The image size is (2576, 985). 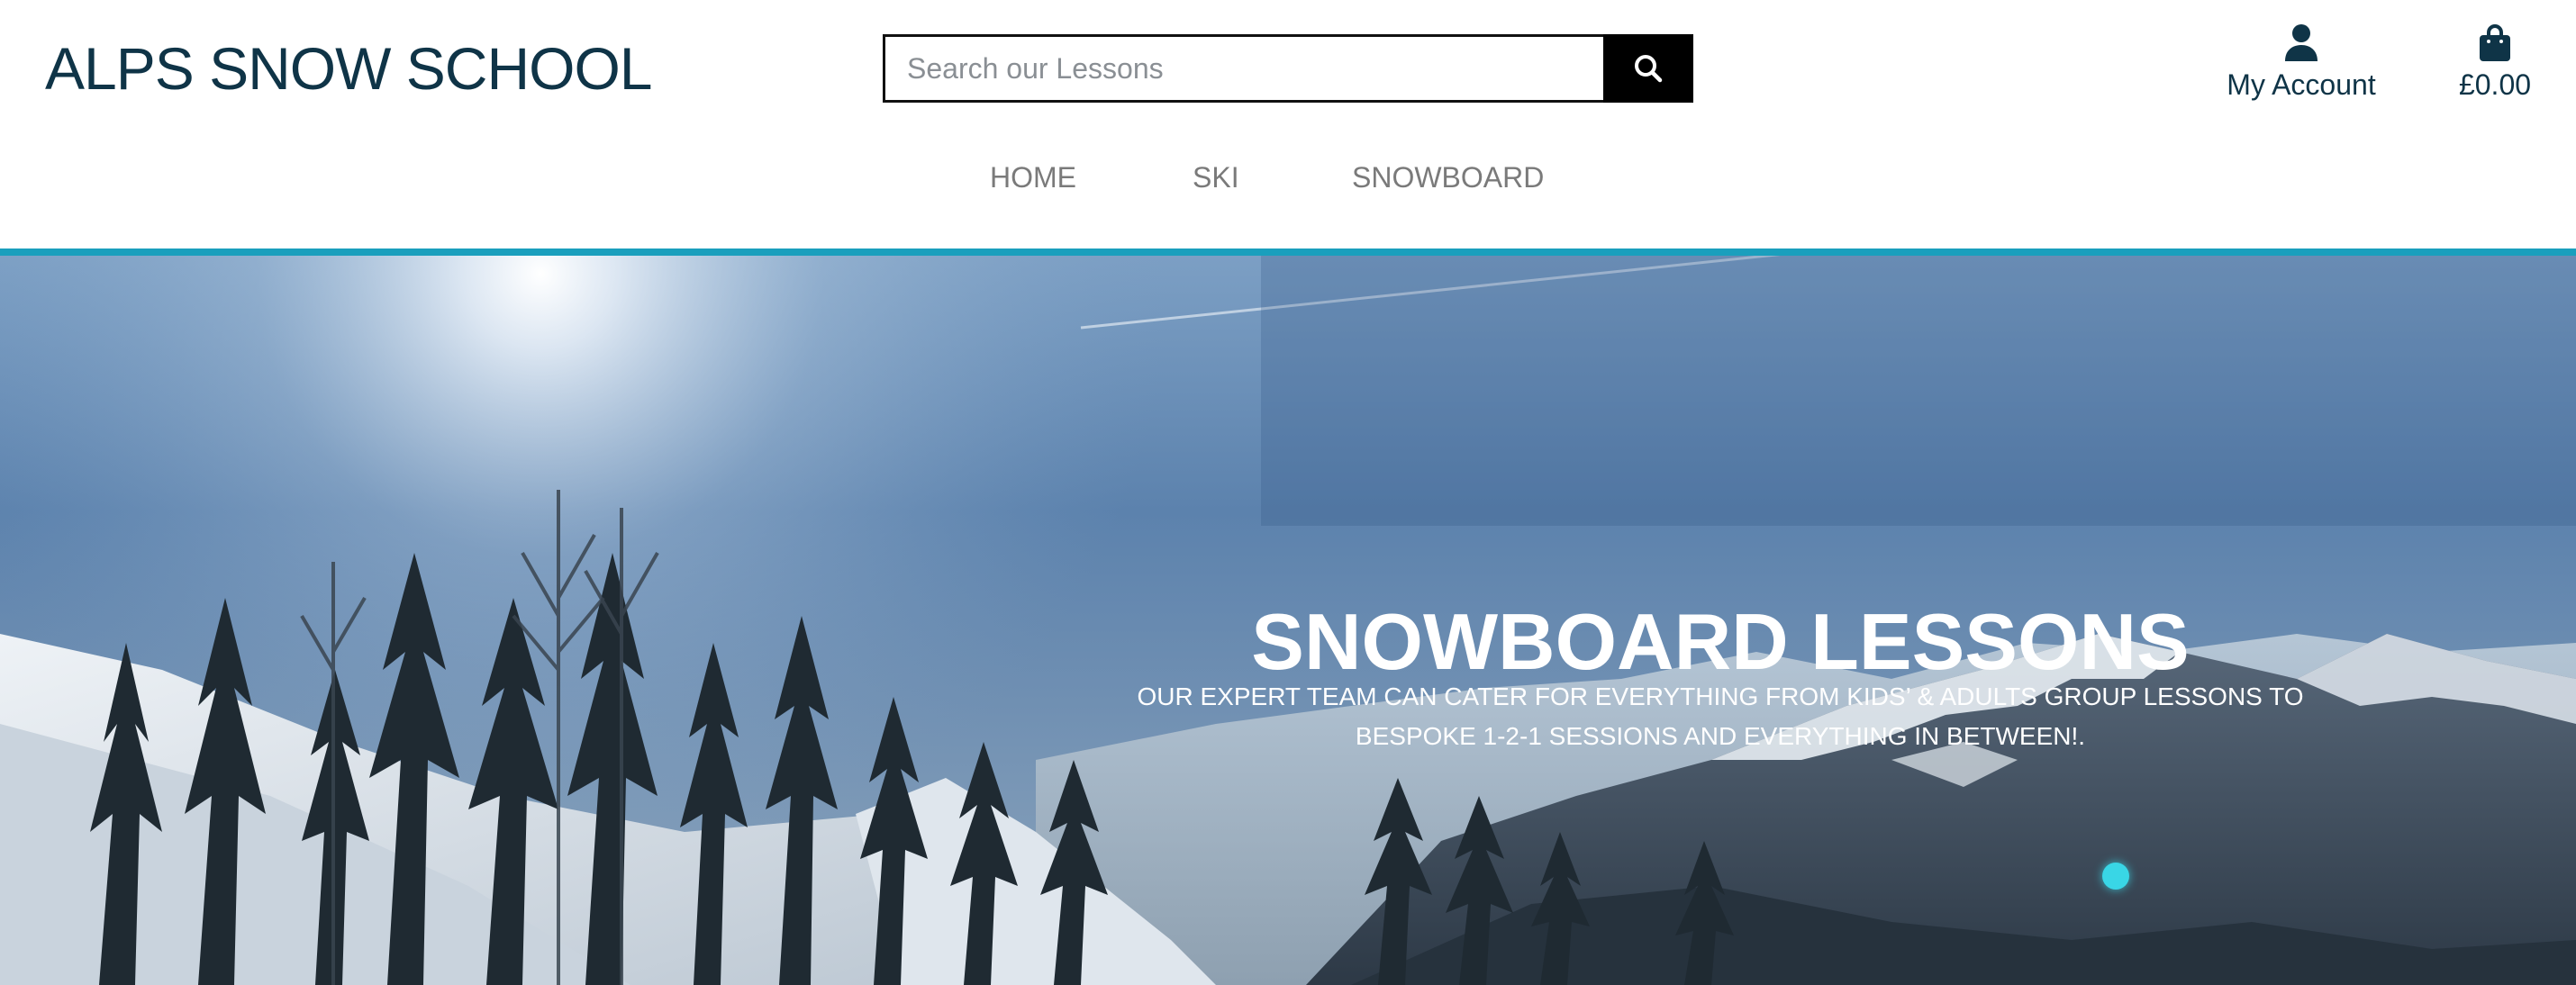 I want to click on main-navigation: HOME SKI SNOWBOARD, so click(x=1288, y=178).